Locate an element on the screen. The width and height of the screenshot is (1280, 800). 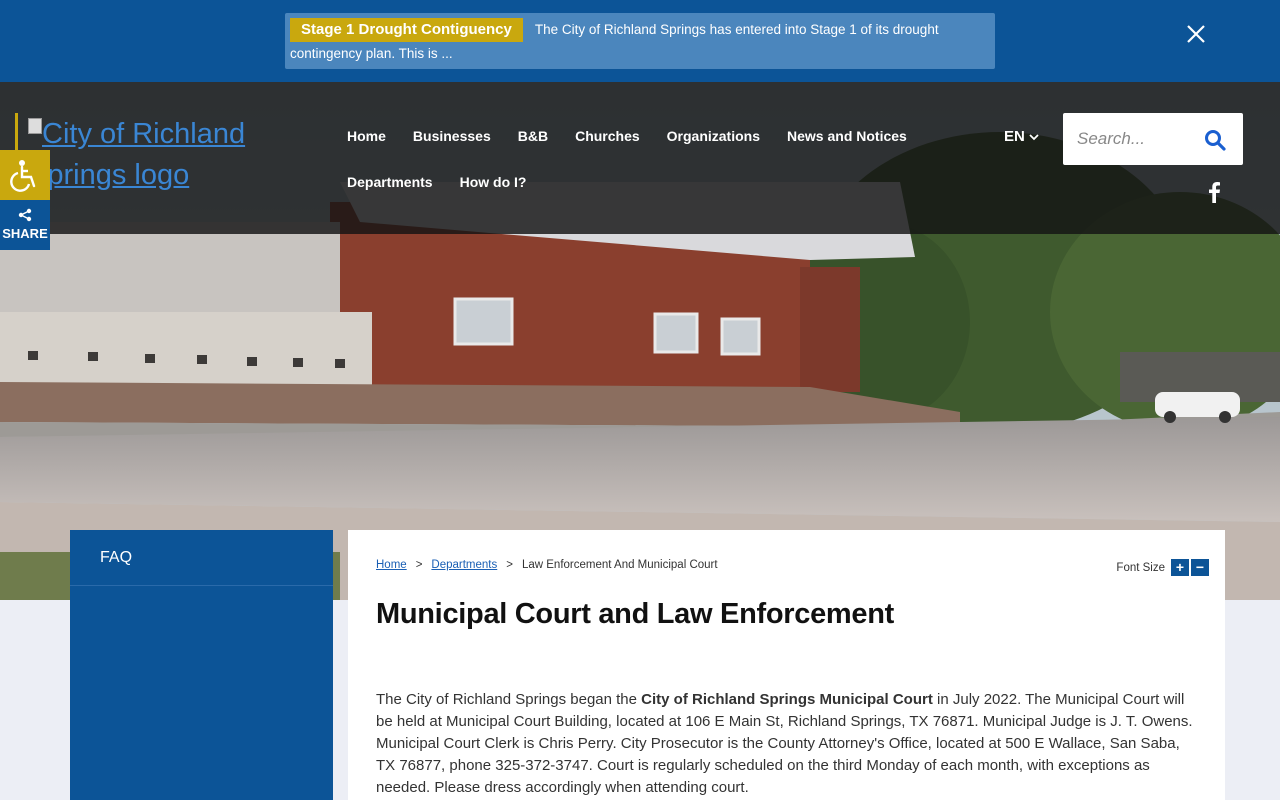
font-size-control: Font Size + − is located at coordinates (1162, 567).